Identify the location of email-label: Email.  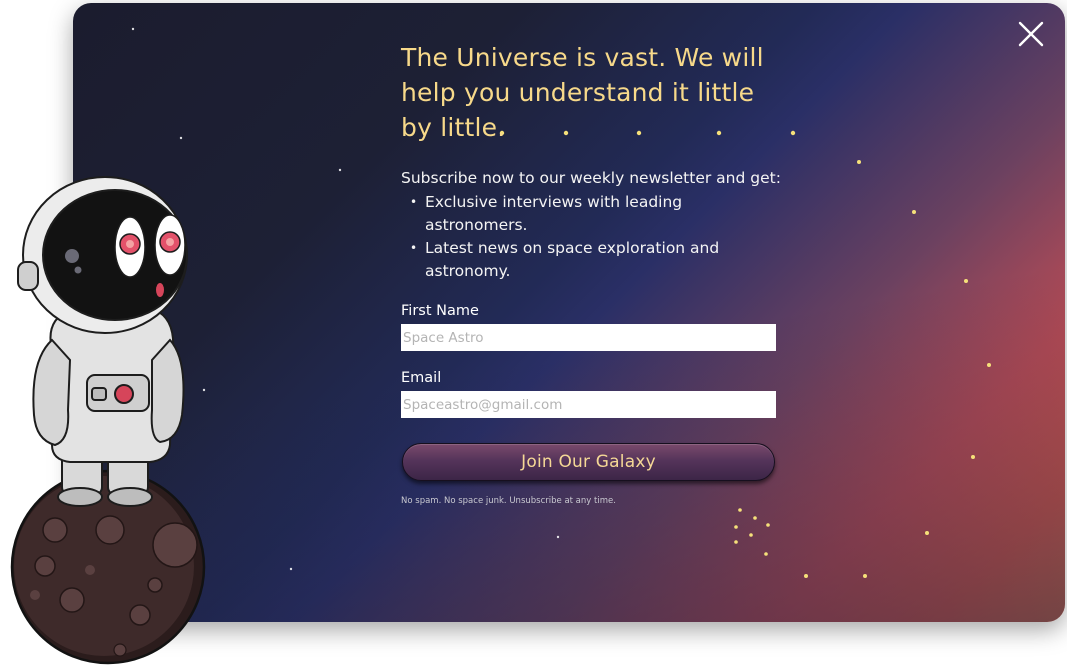
(421, 378).